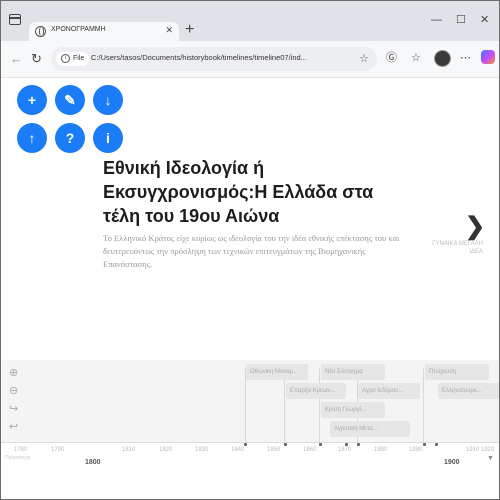 The width and height of the screenshot is (500, 500). What do you see at coordinates (32, 138) in the screenshot?
I see `upload-button: ↑` at bounding box center [32, 138].